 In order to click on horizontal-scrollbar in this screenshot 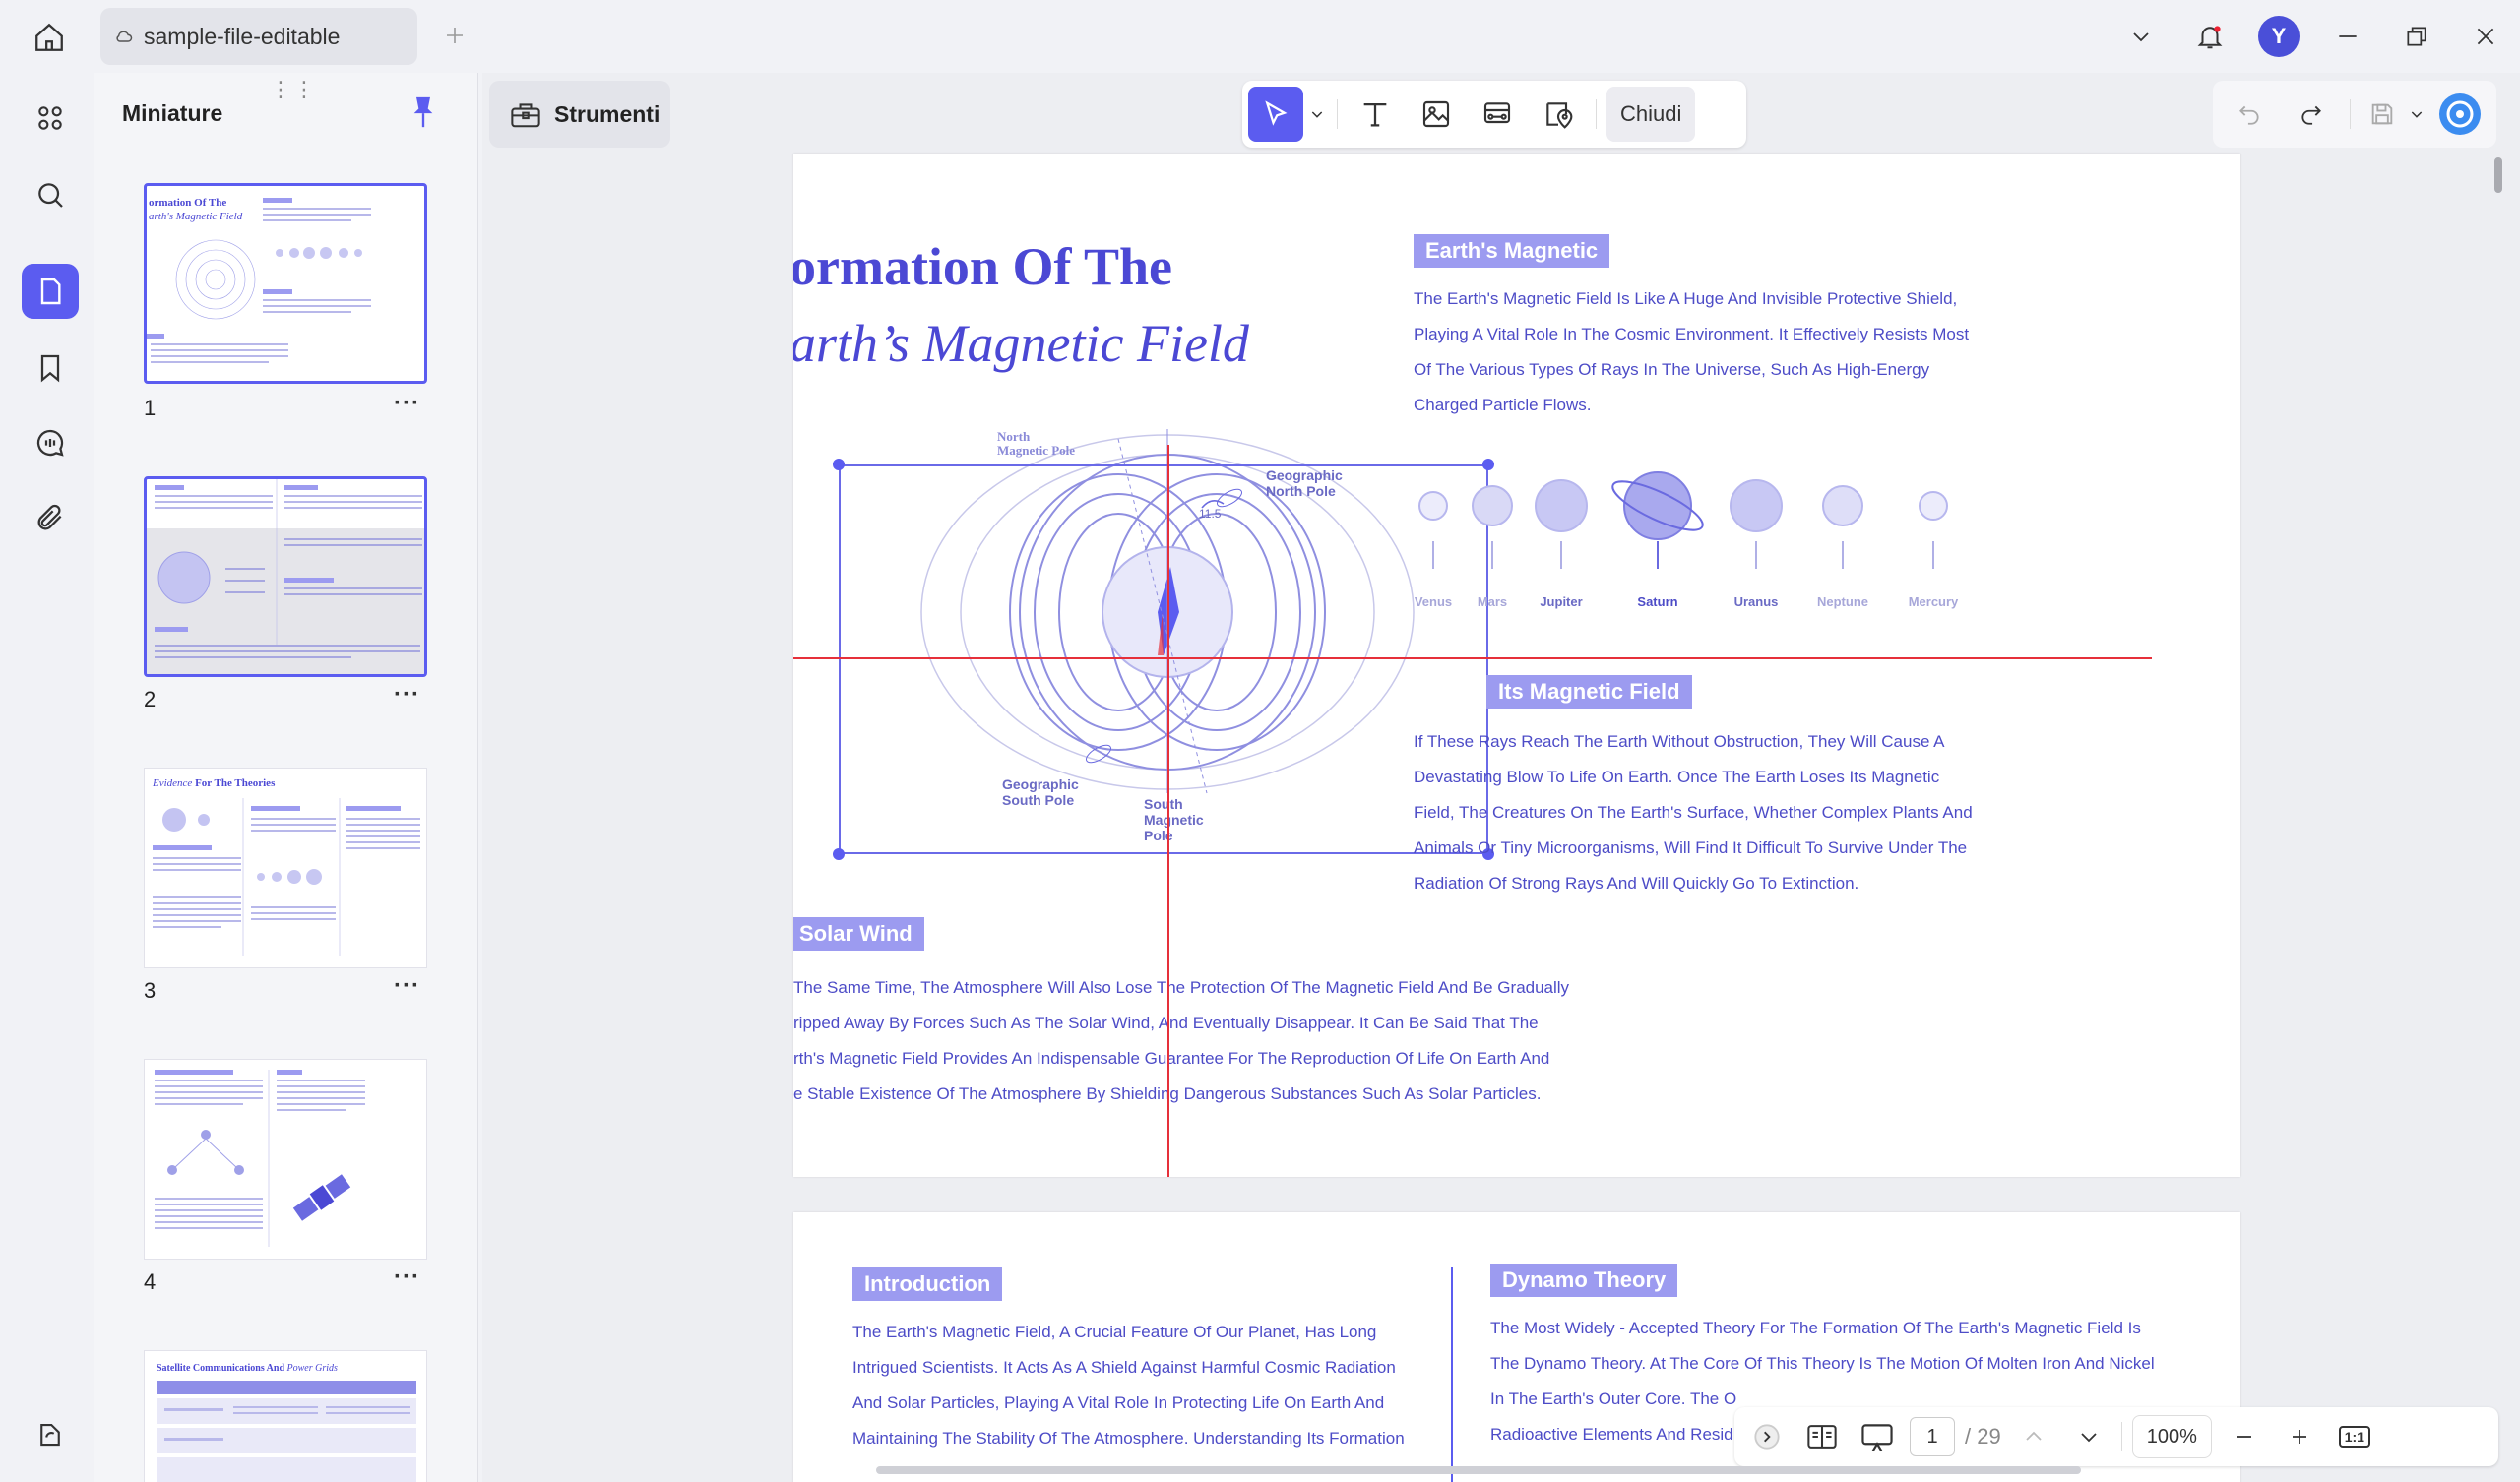, I will do `click(1478, 1470)`.